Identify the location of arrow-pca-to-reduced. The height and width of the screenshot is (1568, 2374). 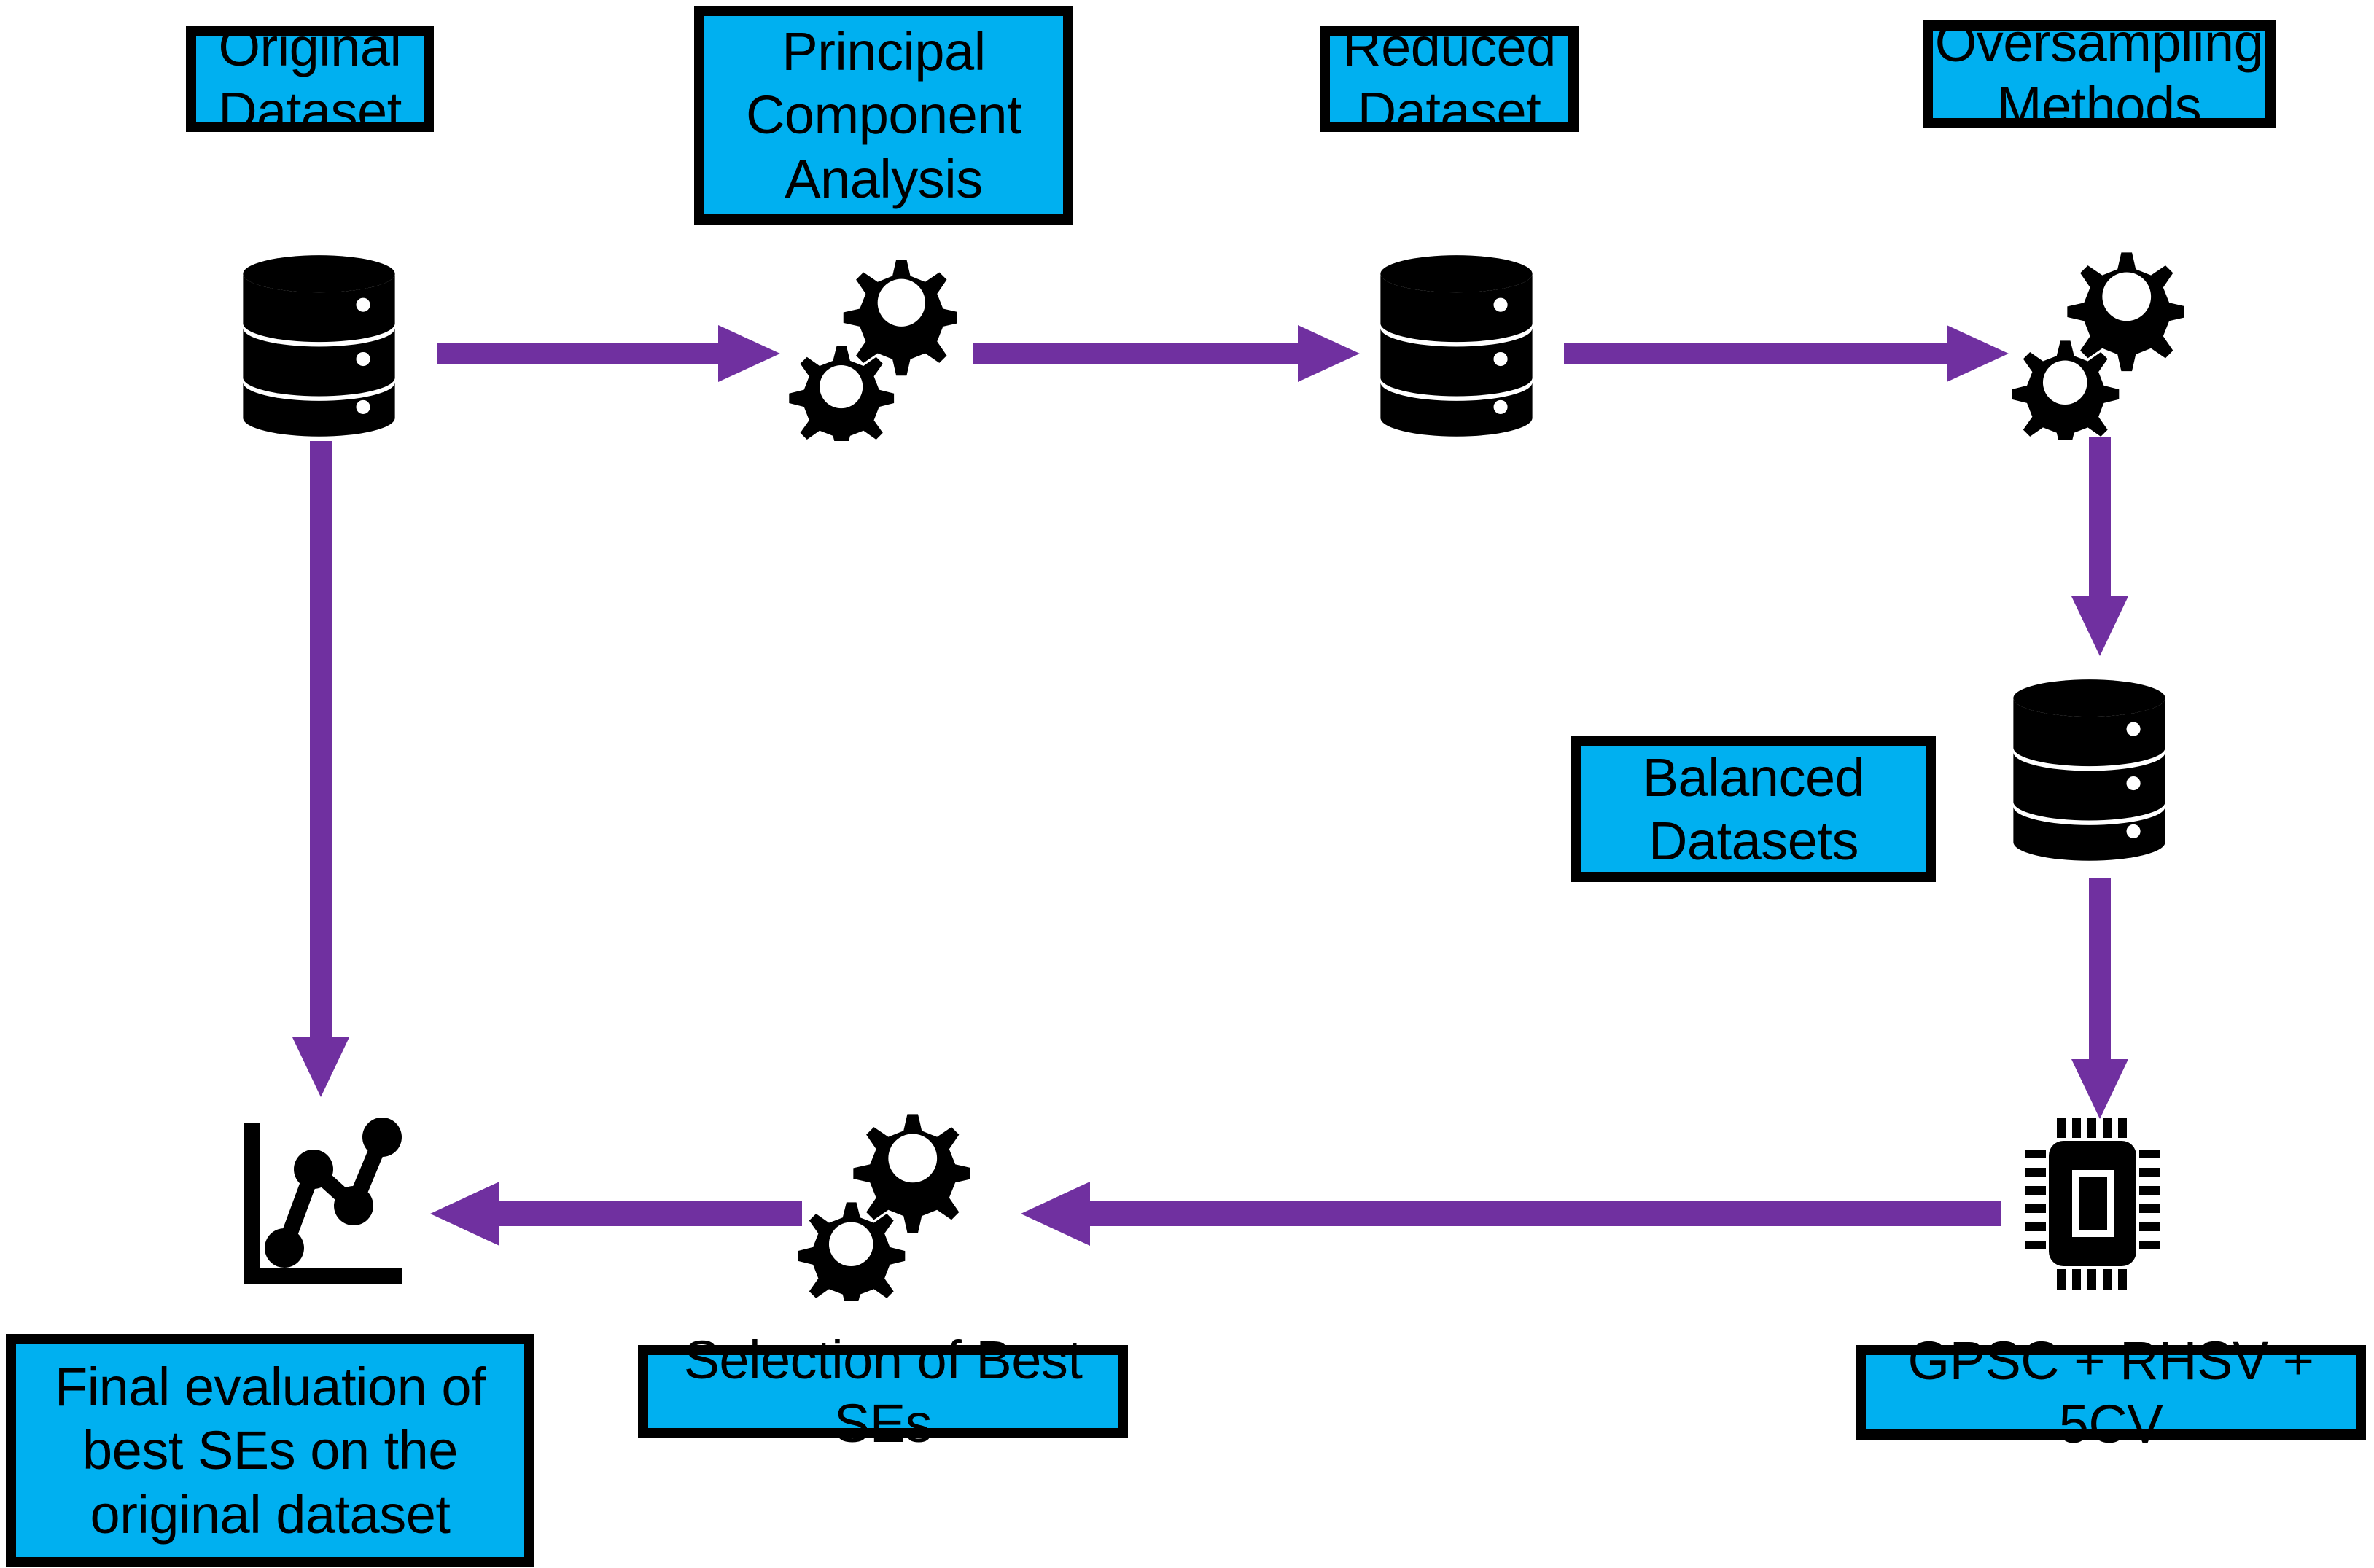
(1166, 354).